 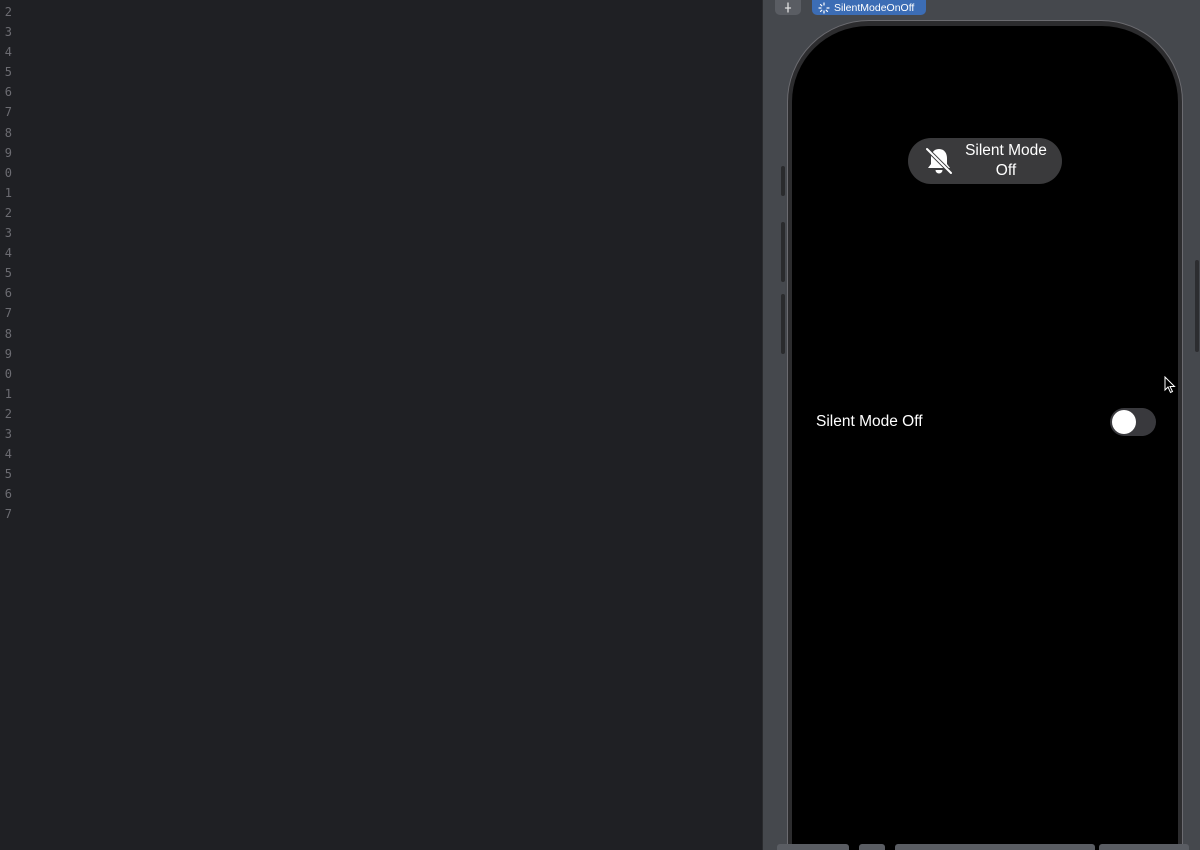 I want to click on live-preview-icon, so click(x=824, y=7).